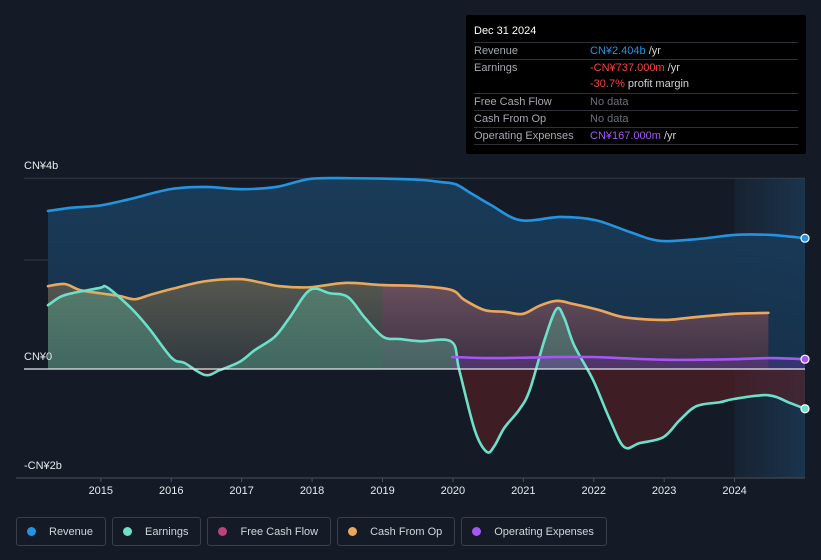  What do you see at coordinates (627, 68) in the screenshot?
I see `earnings-value: -CN¥737.000m` at bounding box center [627, 68].